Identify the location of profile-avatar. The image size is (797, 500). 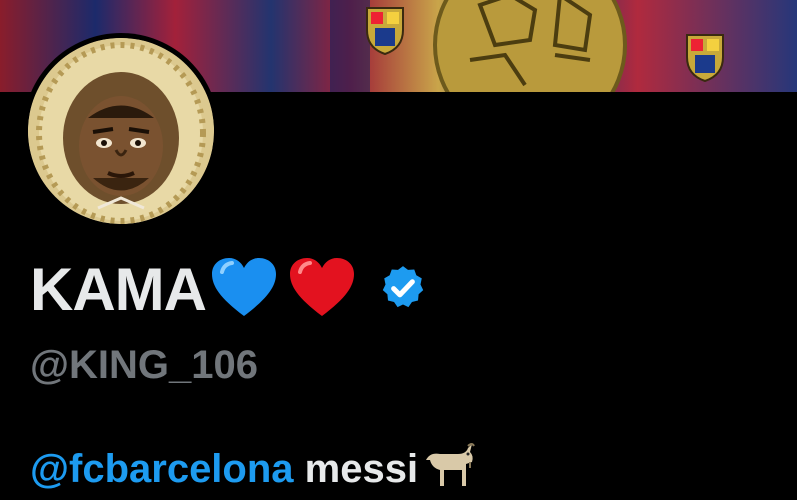
(121, 131).